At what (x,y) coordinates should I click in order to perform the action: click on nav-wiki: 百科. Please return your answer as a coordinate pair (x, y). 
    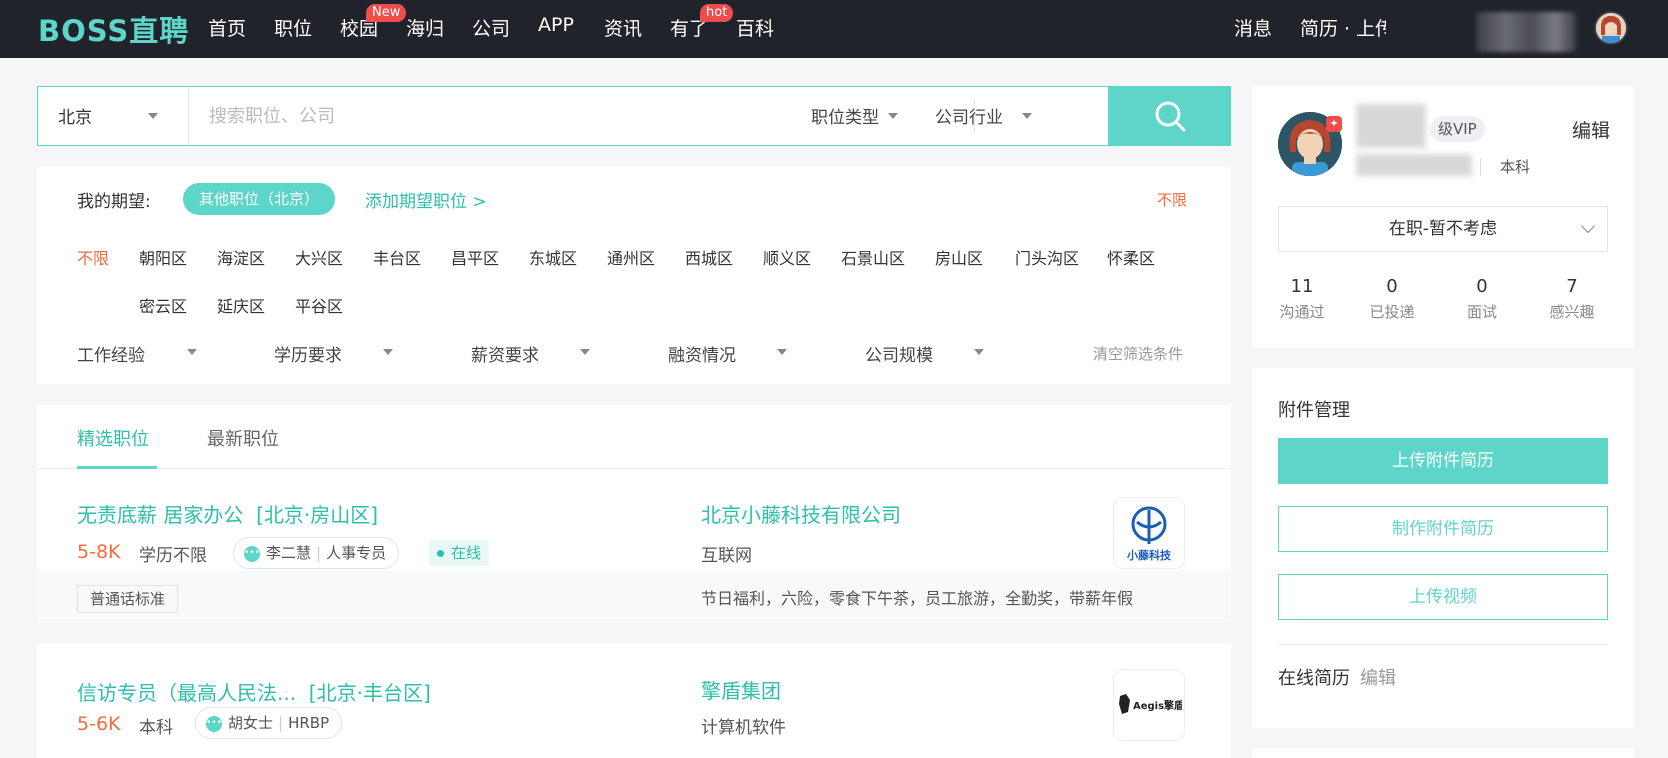
    Looking at the image, I should click on (755, 27).